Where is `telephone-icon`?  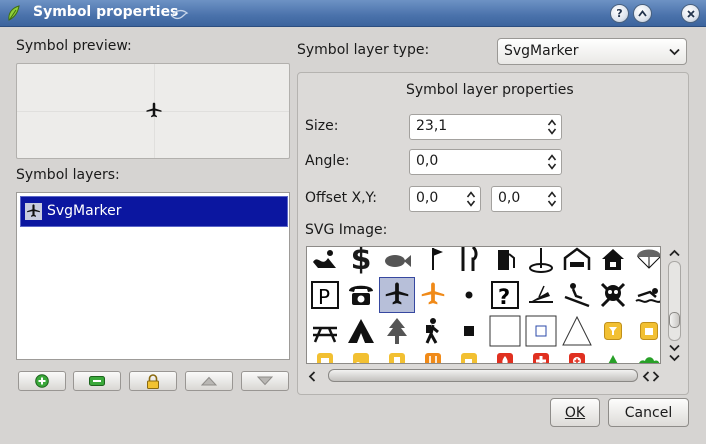 telephone-icon is located at coordinates (361, 295).